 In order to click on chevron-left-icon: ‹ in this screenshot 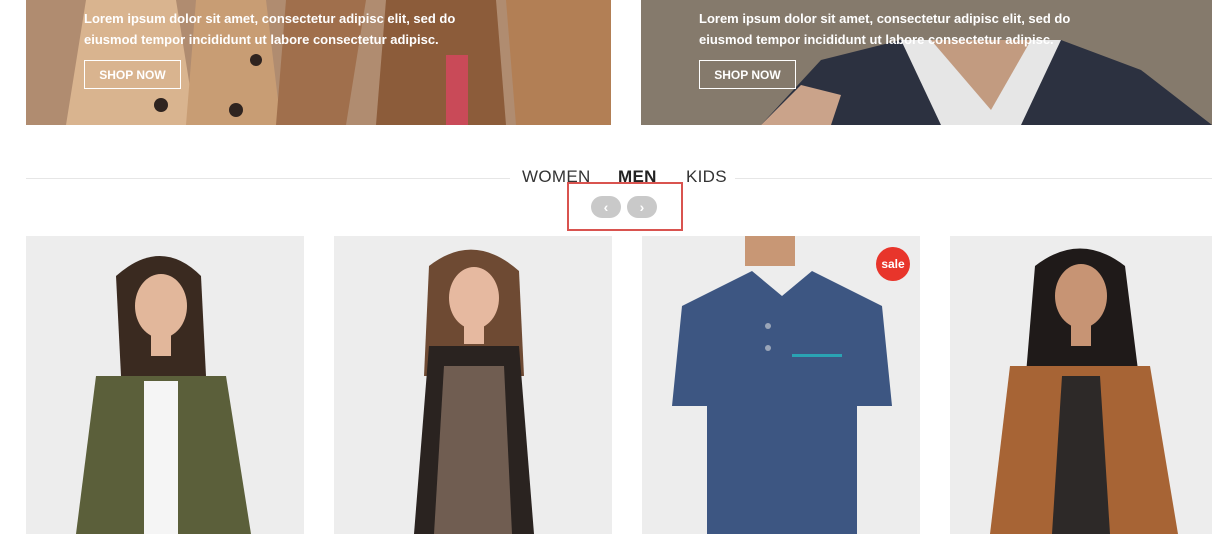, I will do `click(606, 207)`.